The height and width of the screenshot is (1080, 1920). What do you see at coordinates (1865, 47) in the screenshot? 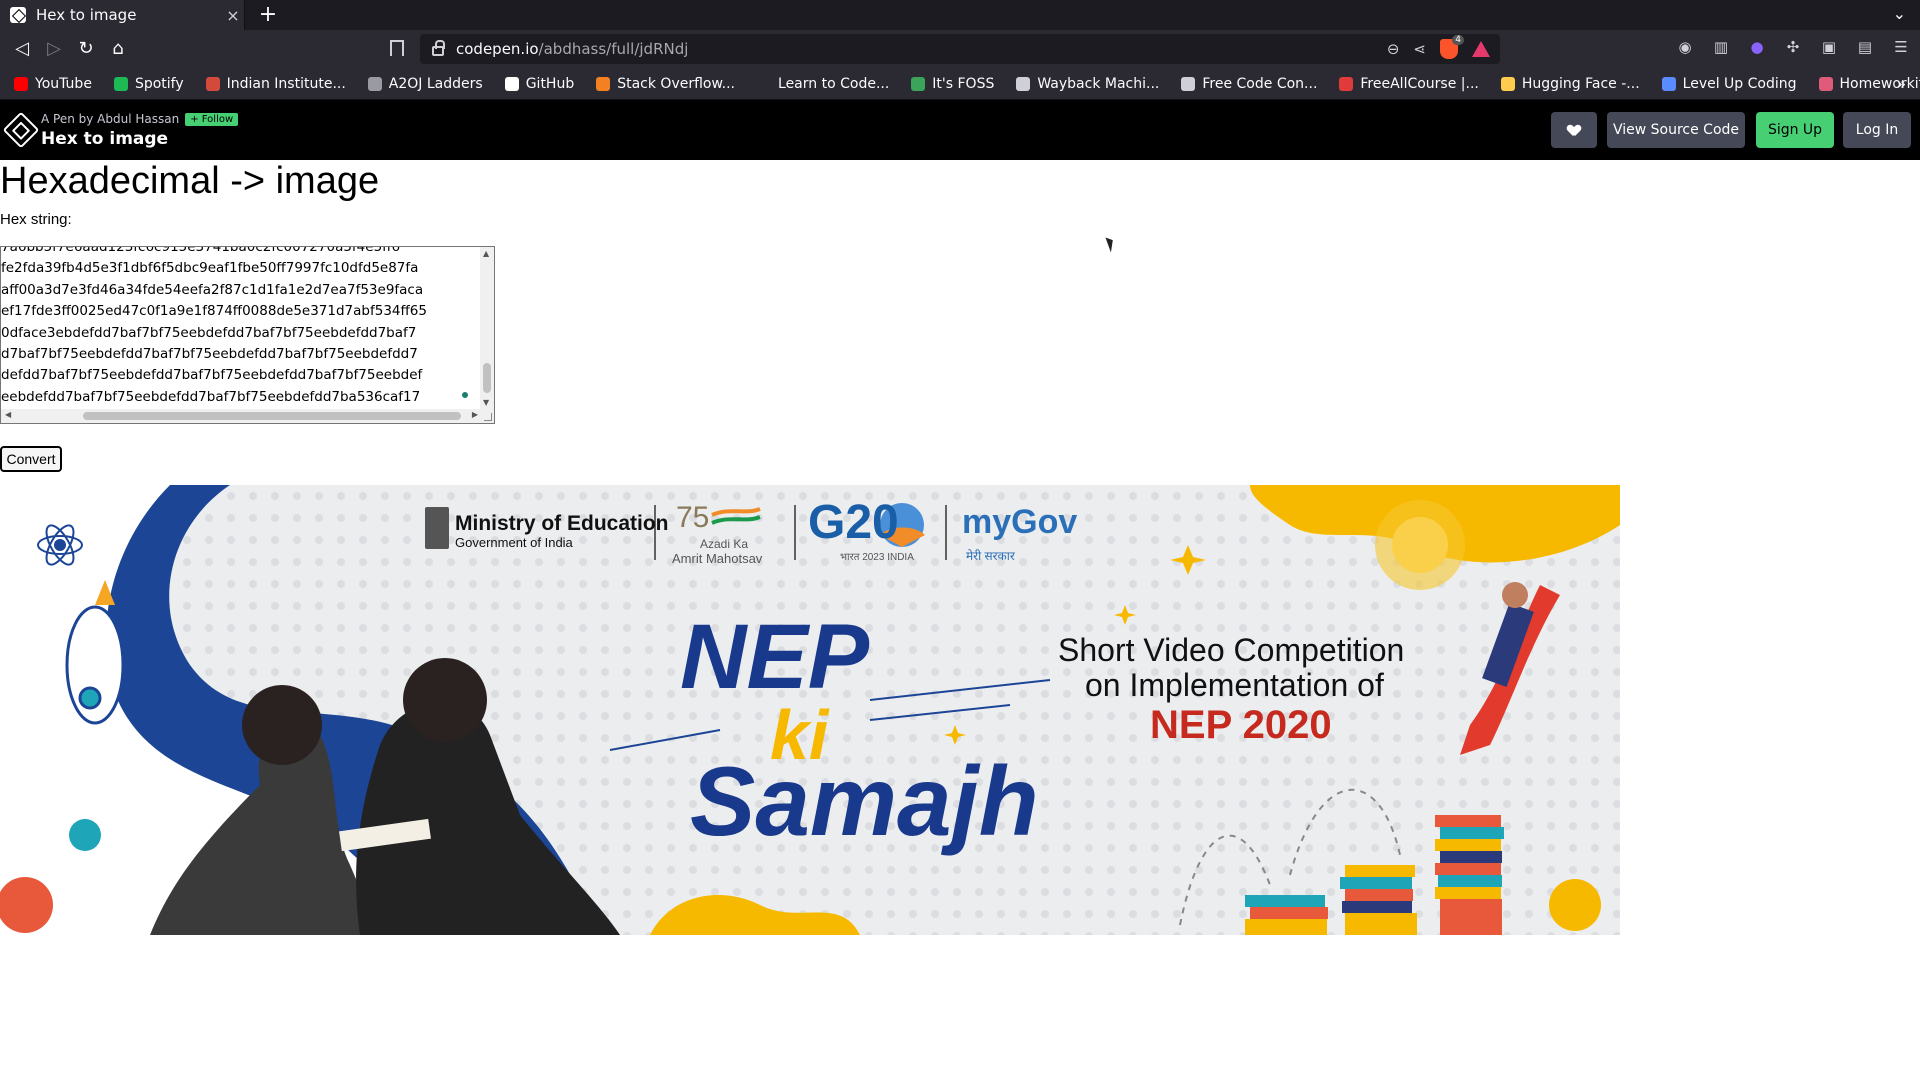
I see `wallet-icon: ▤` at bounding box center [1865, 47].